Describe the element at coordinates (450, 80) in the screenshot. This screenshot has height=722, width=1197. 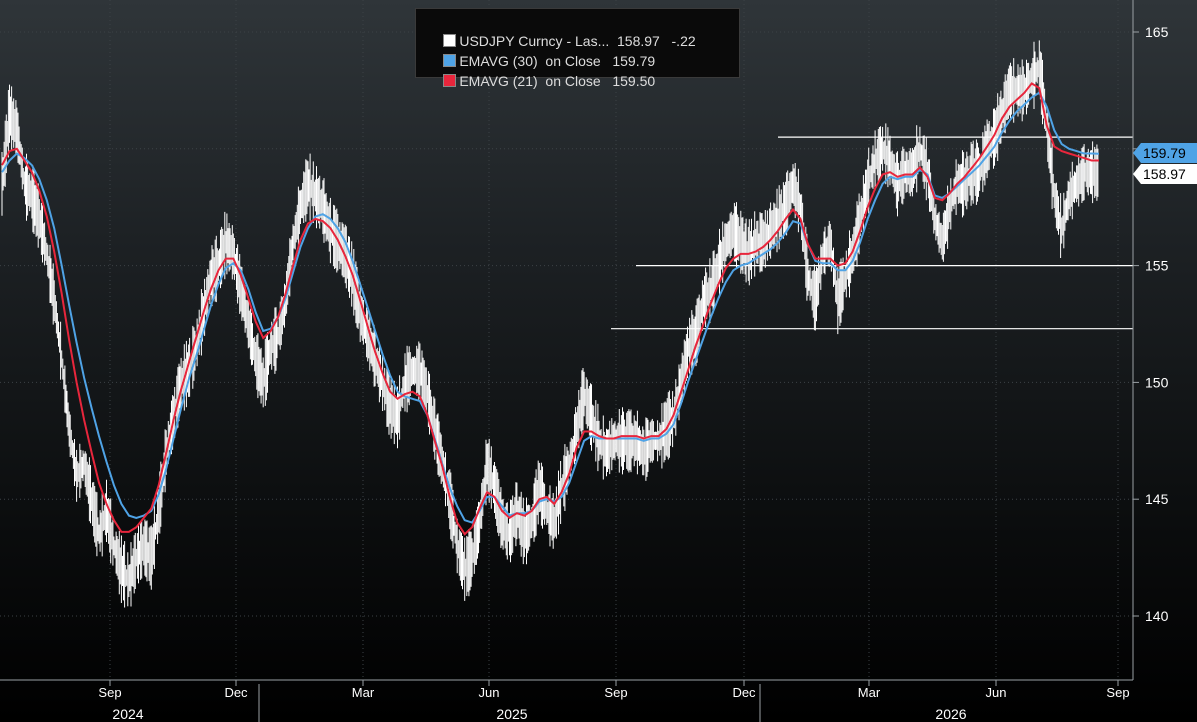
I see `legend-swatch-ema21` at that location.